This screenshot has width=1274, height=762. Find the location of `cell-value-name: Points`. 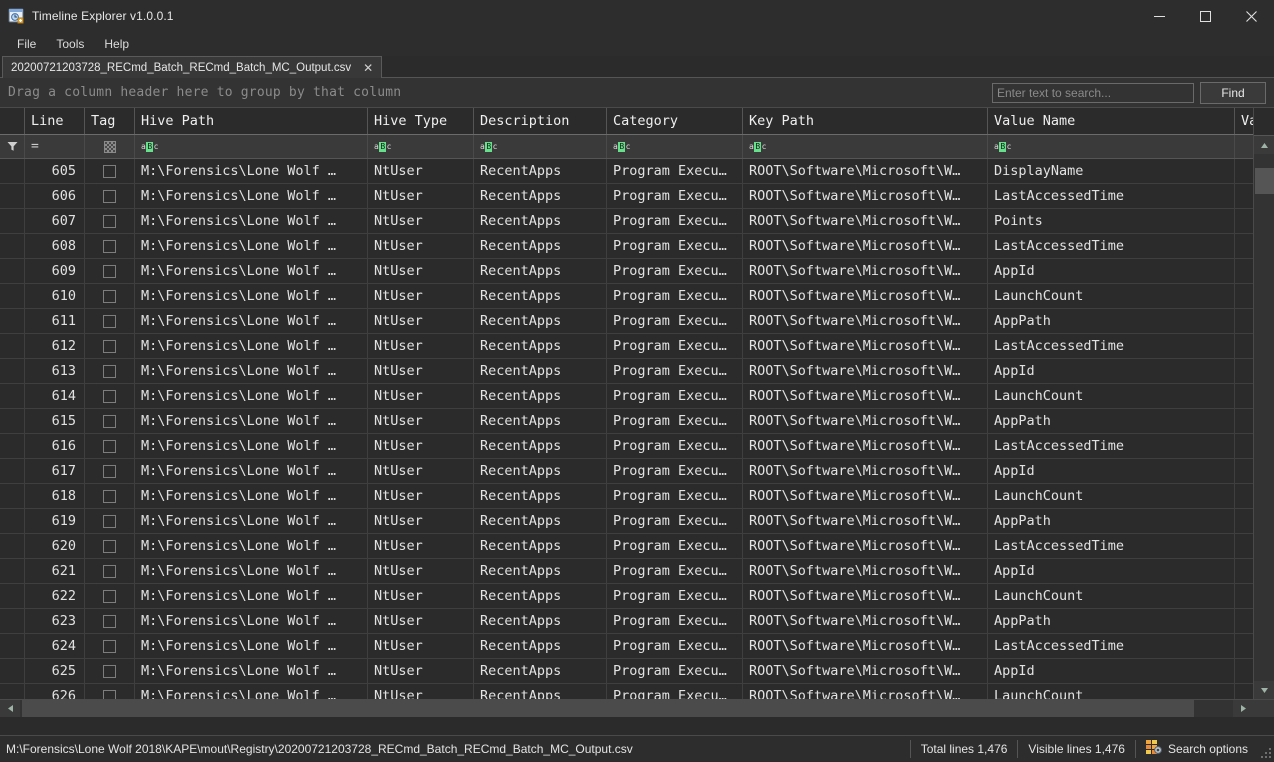

cell-value-name: Points is located at coordinates (1111, 221).